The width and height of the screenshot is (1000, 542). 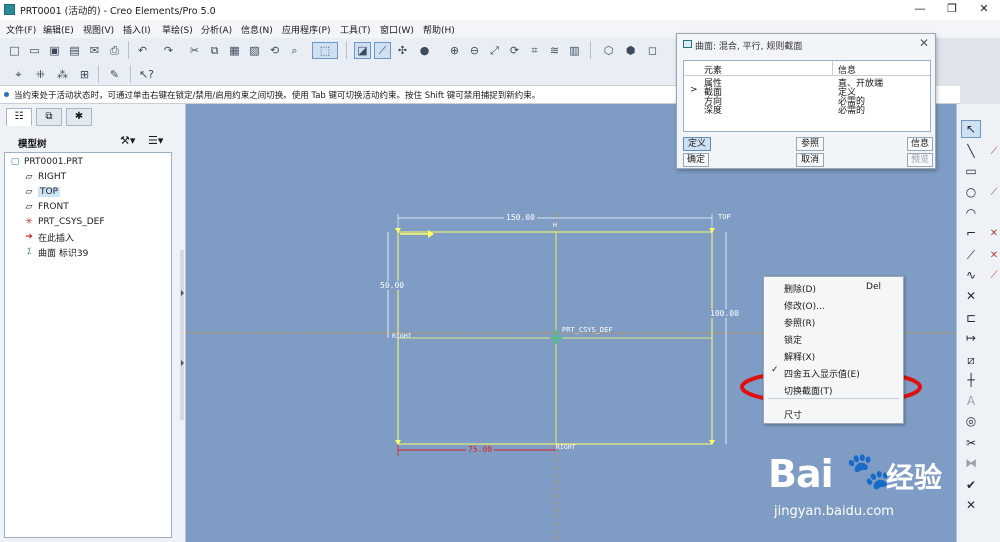 What do you see at coordinates (993, 192) in the screenshot?
I see `circle-flyout-icon: ⟋` at bounding box center [993, 192].